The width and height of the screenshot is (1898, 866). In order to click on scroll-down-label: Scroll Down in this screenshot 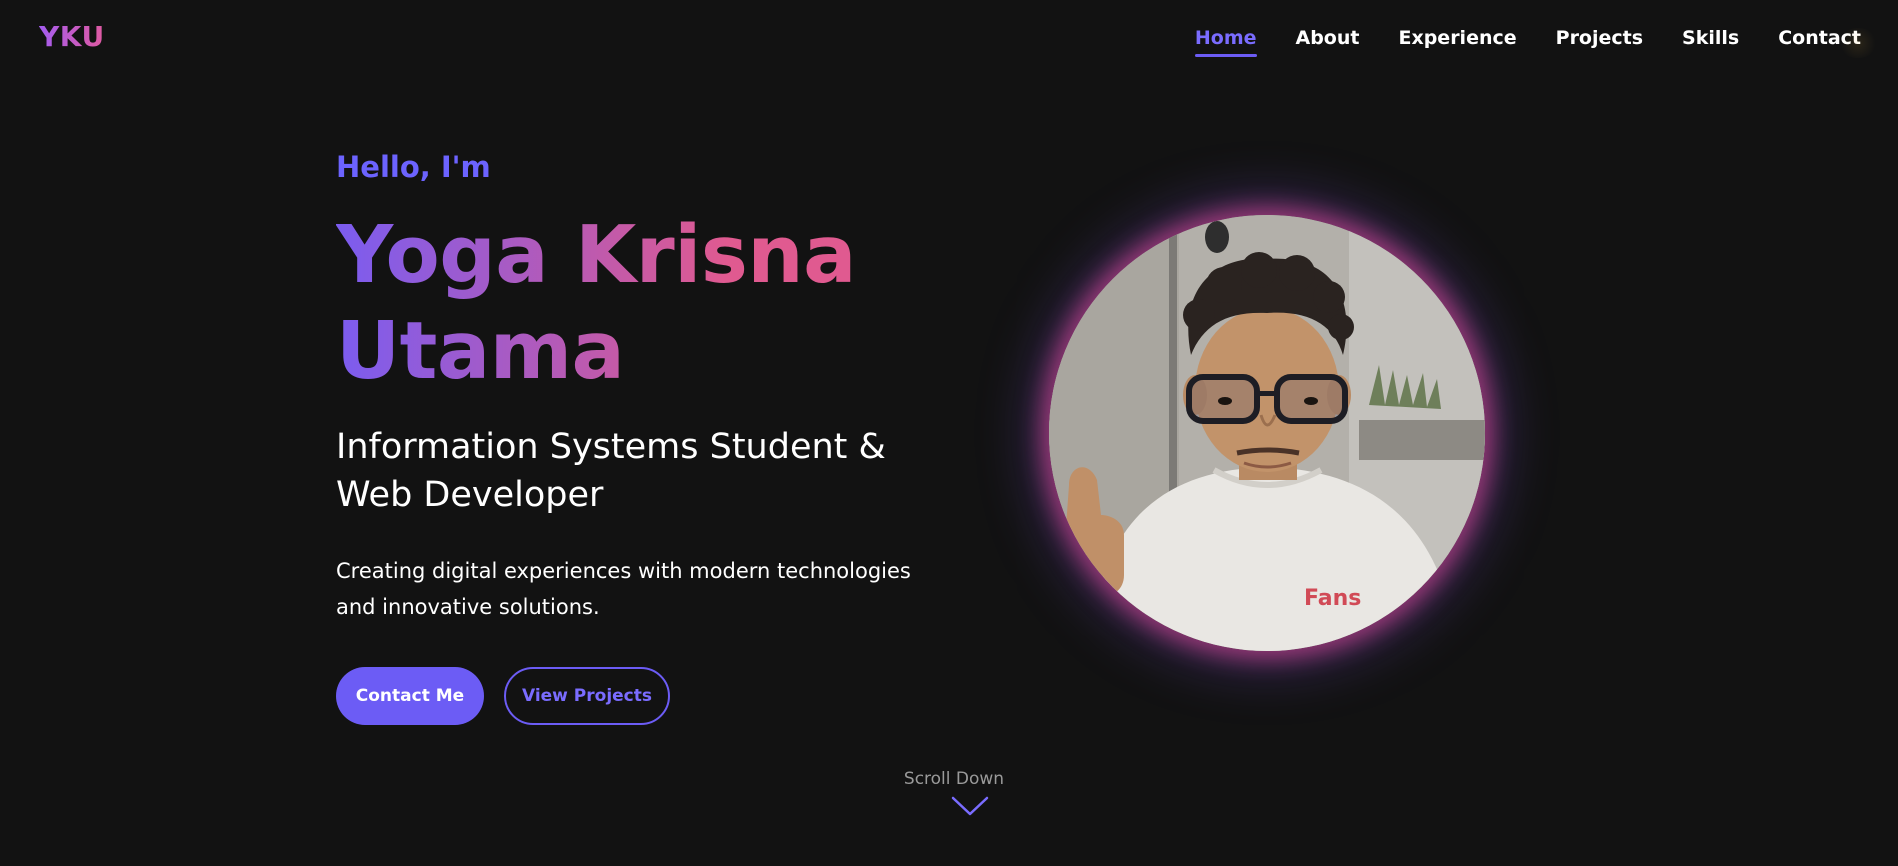, I will do `click(954, 779)`.